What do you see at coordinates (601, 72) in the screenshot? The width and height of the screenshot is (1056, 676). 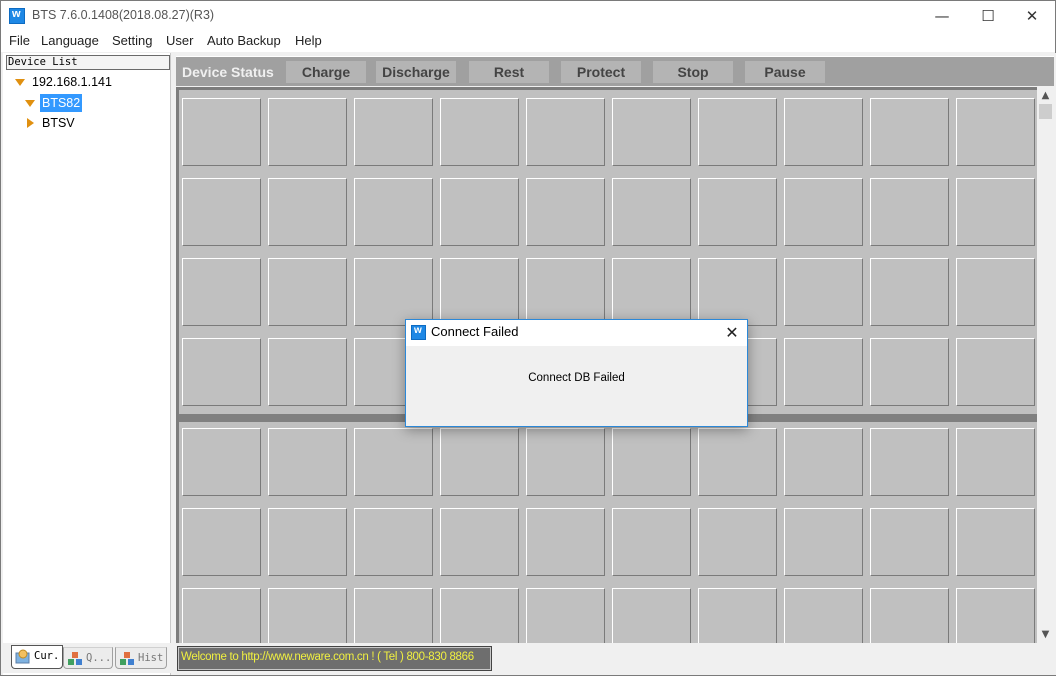 I see `protect-button: Protect` at bounding box center [601, 72].